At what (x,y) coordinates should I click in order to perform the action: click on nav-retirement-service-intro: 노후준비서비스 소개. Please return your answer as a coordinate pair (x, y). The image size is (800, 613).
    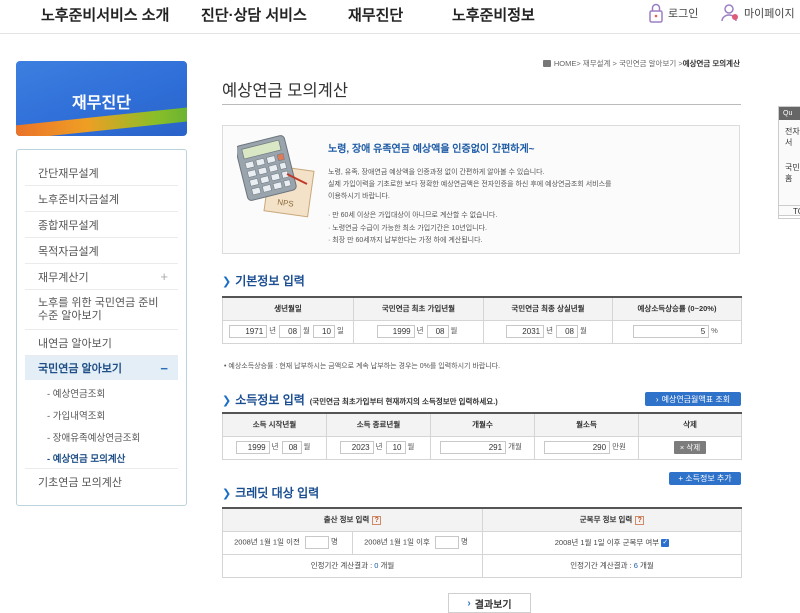
    Looking at the image, I should click on (105, 14).